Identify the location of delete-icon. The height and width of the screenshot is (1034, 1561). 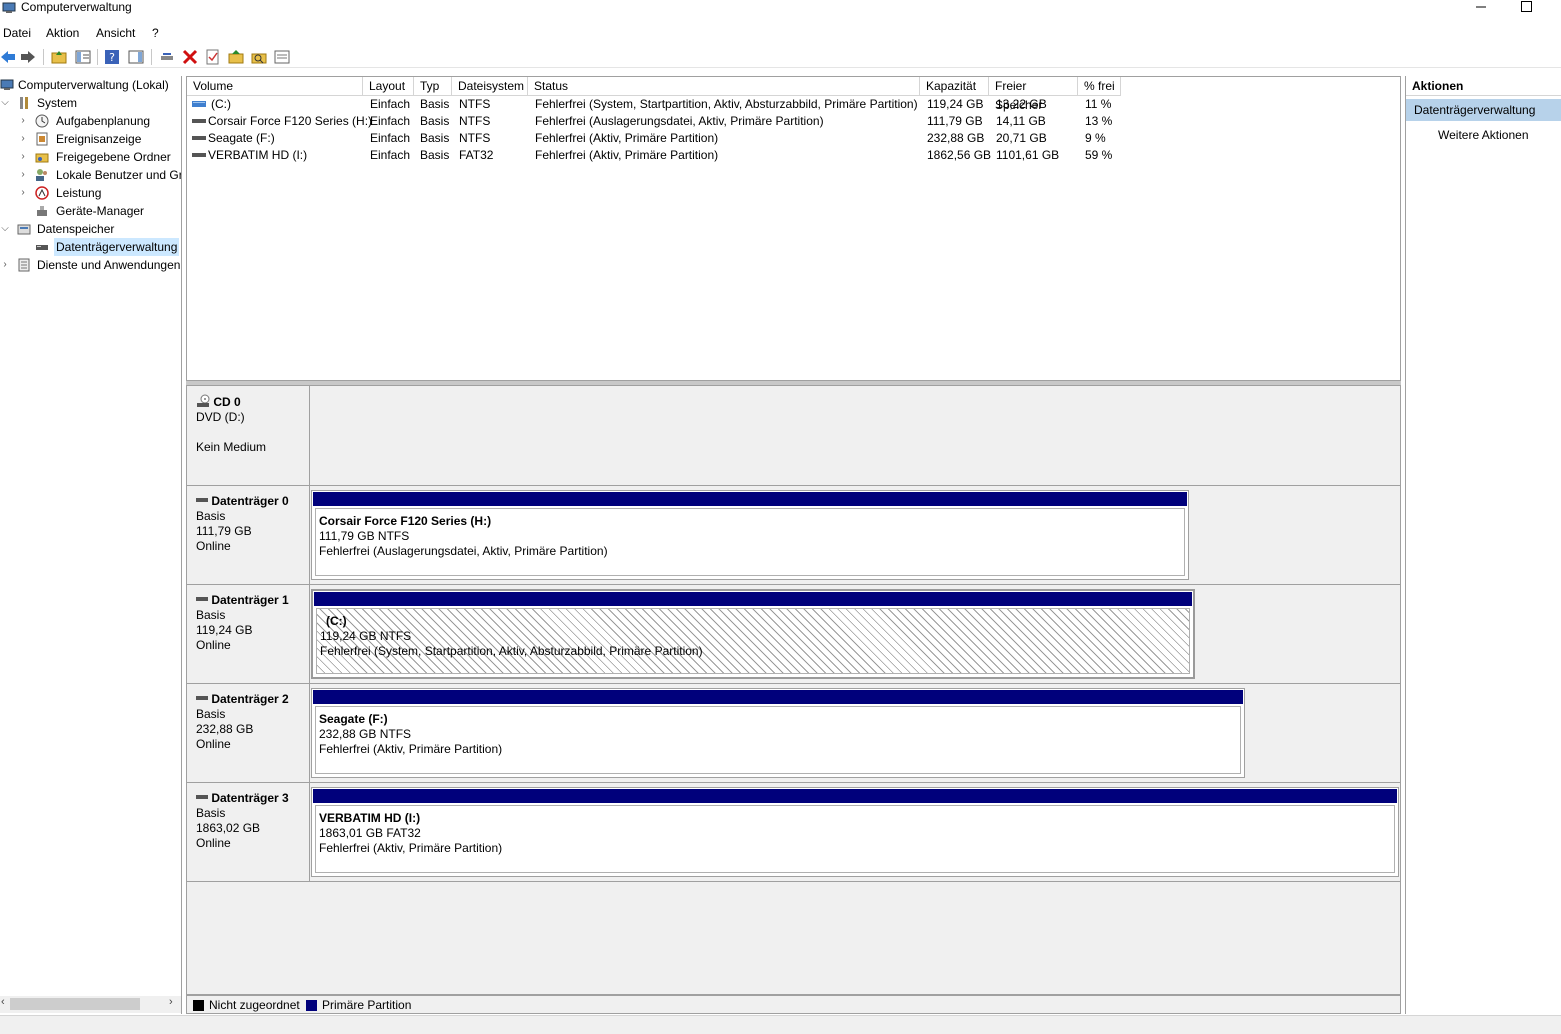
(190, 57).